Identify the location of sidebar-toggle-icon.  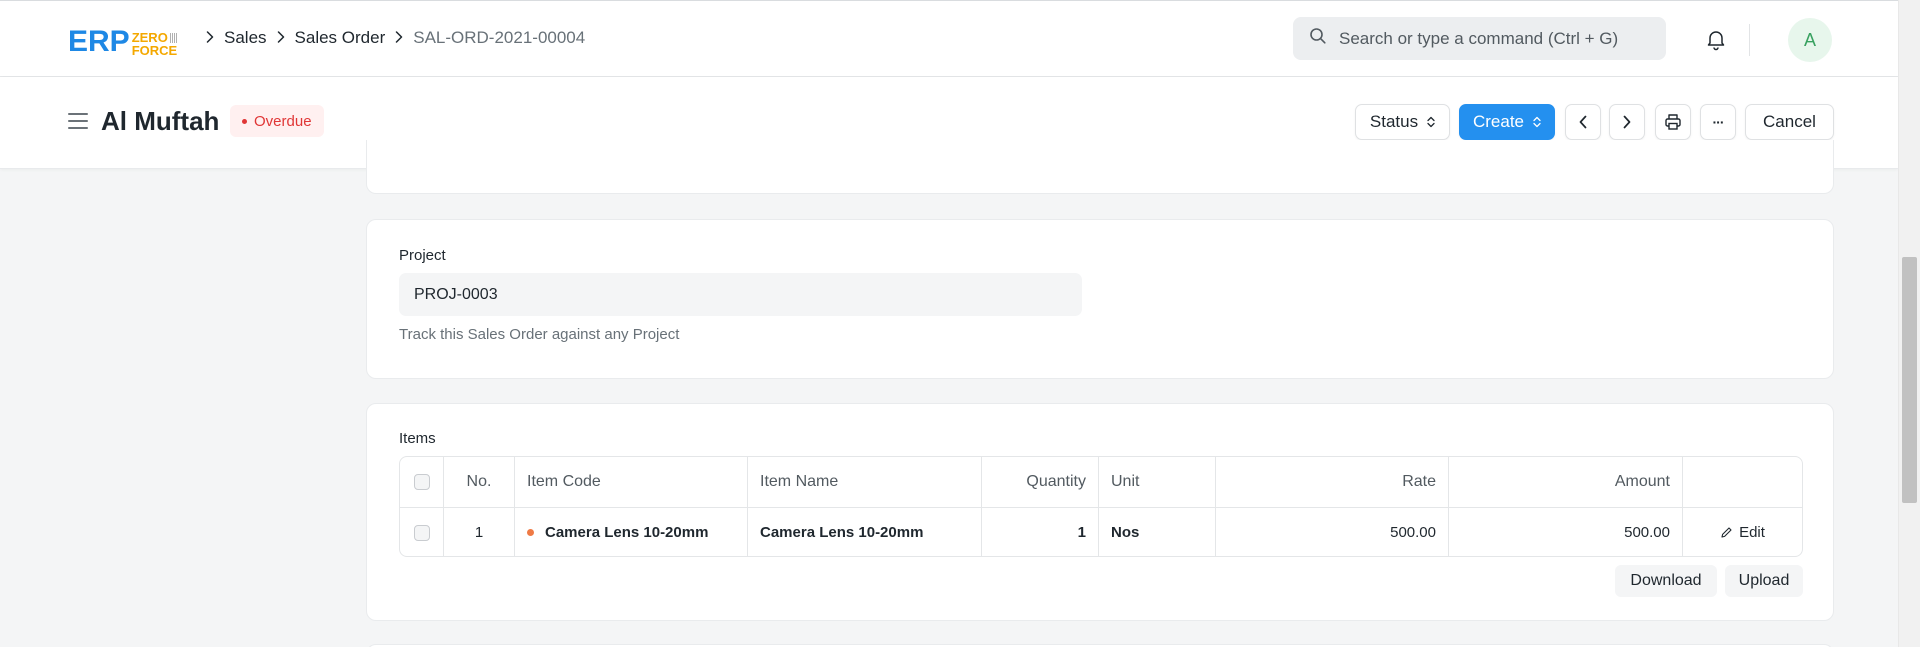
(78, 122).